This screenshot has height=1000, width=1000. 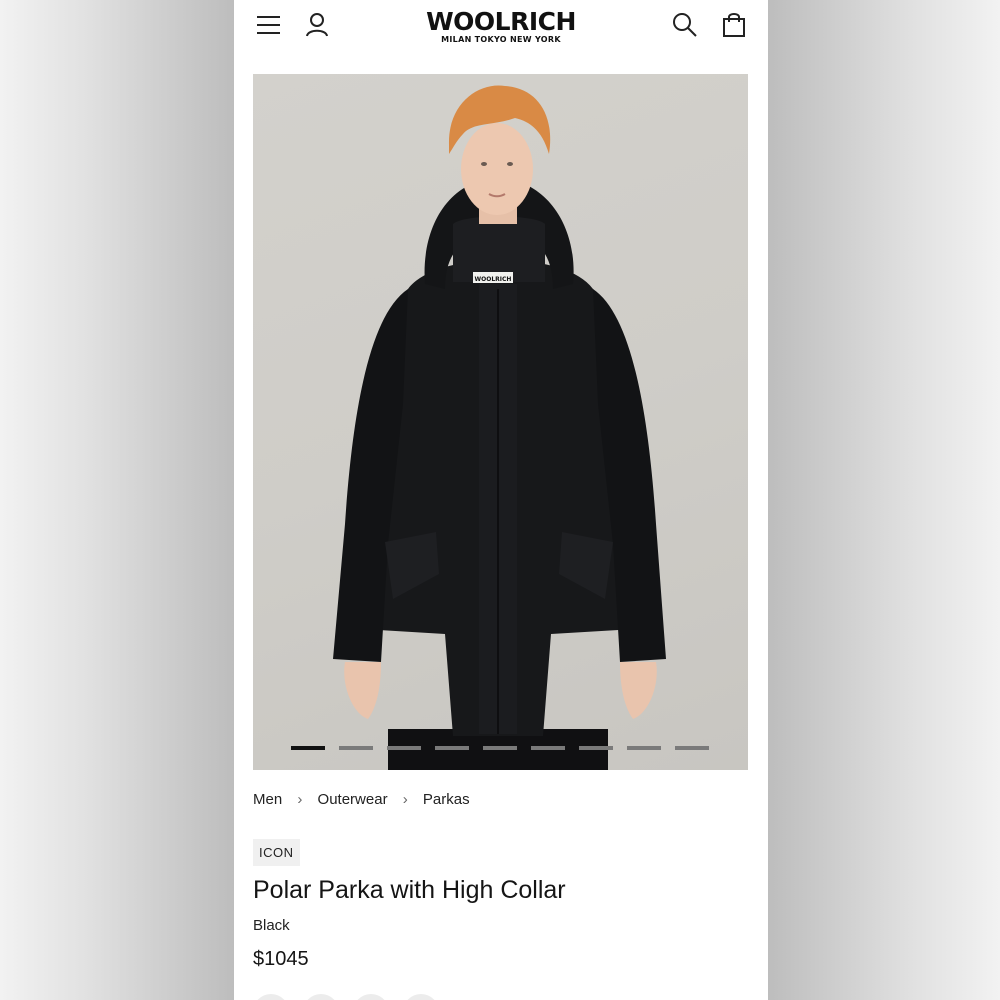 I want to click on model-face, so click(x=497, y=169).